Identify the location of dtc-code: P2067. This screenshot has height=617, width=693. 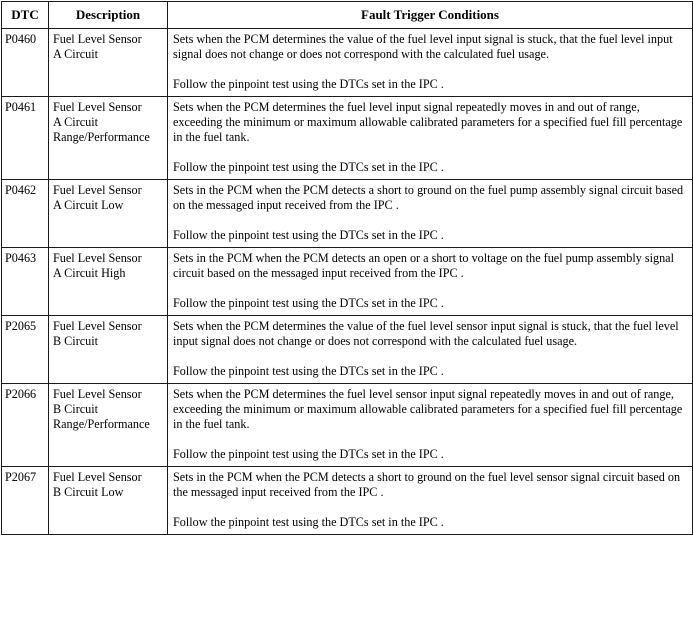
(21, 477).